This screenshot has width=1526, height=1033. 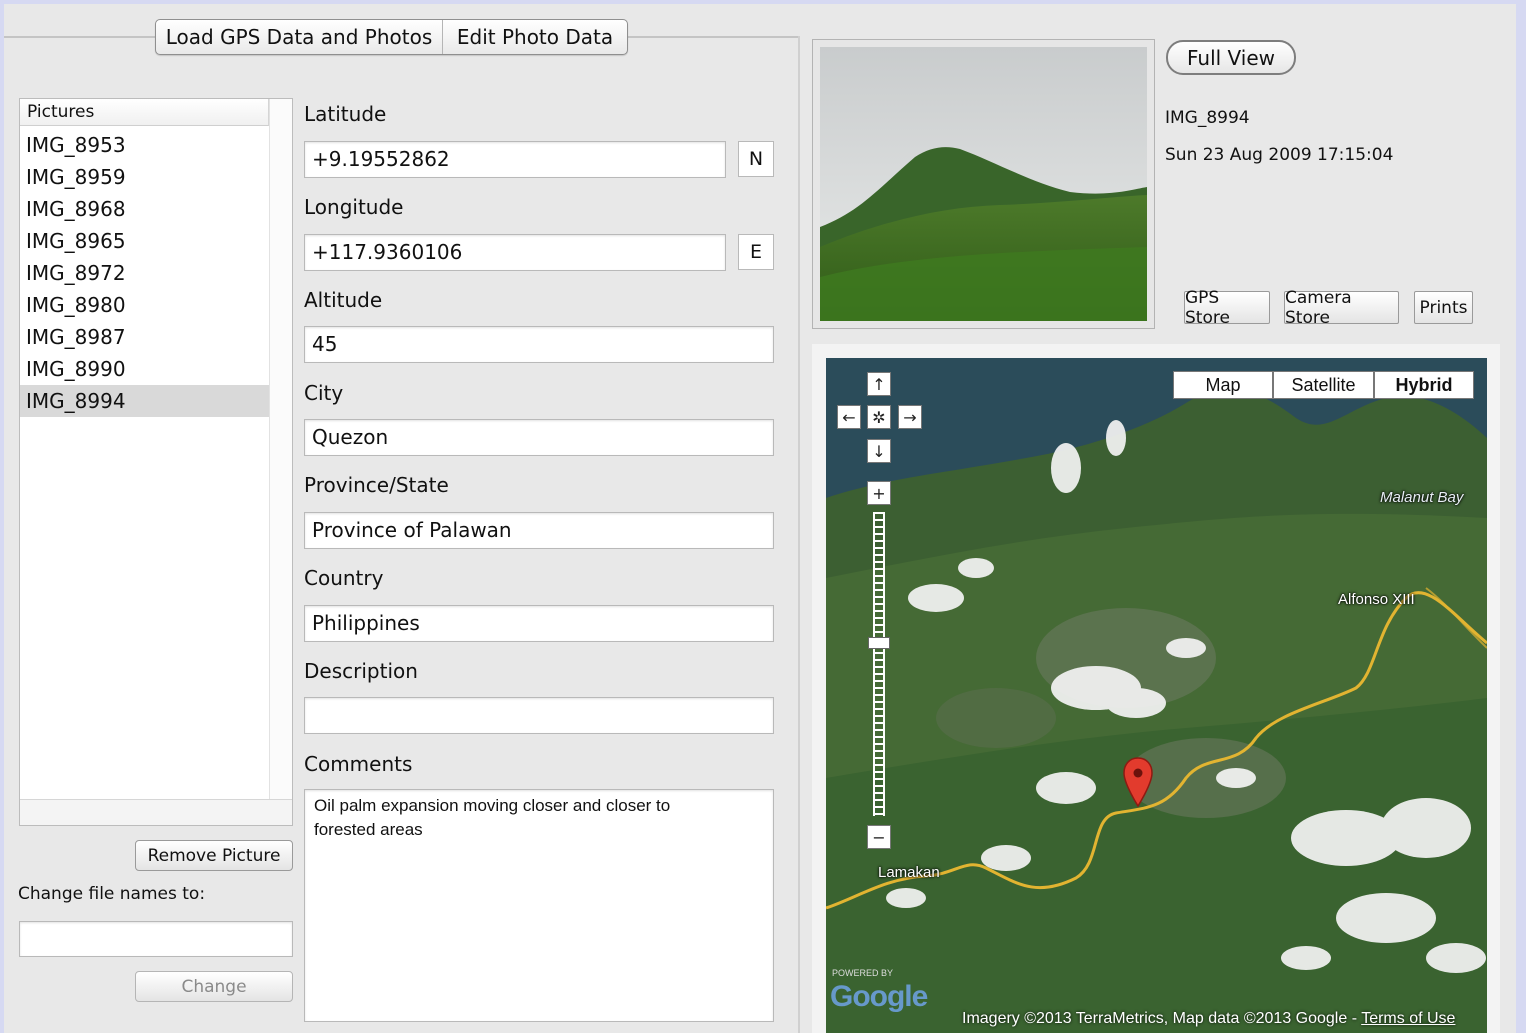 I want to click on map-type-map: Map, so click(x=1223, y=385).